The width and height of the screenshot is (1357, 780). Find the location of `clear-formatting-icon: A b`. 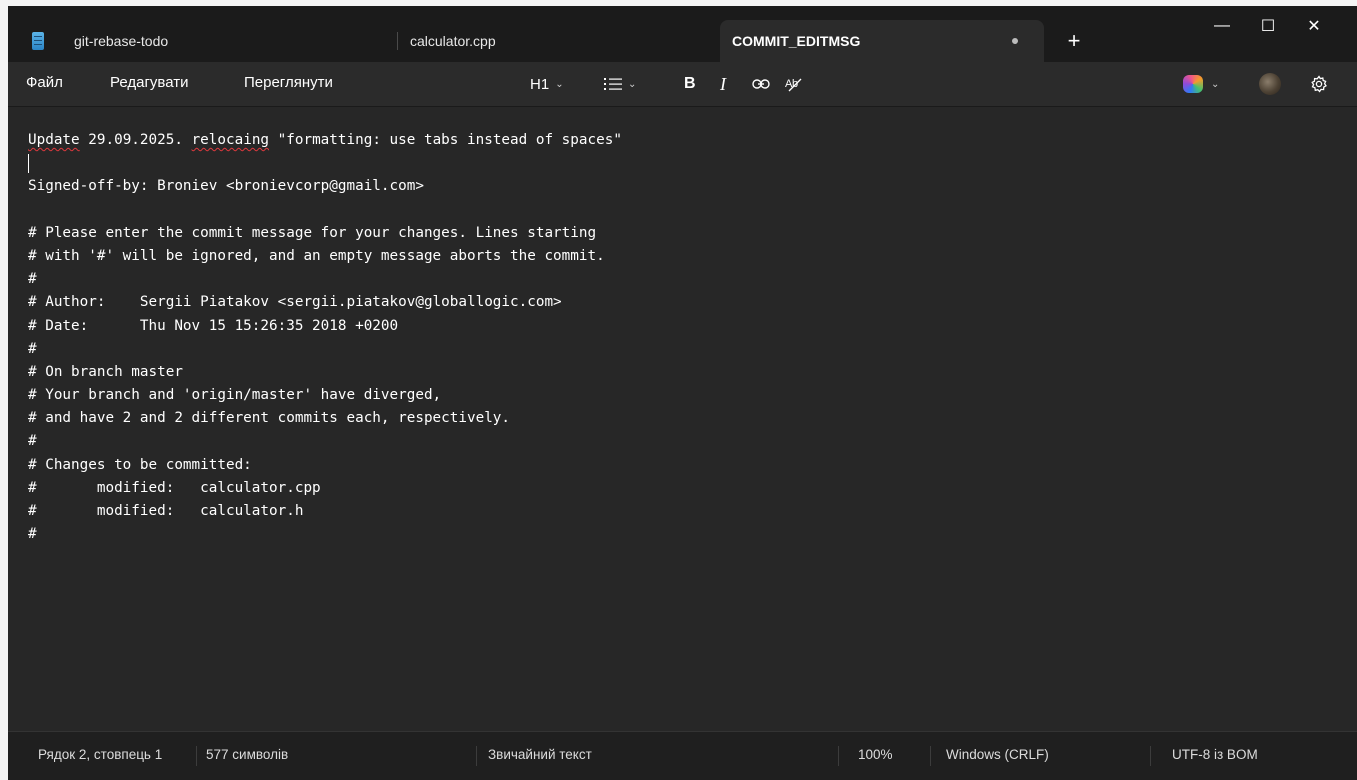

clear-formatting-icon: A b is located at coordinates (793, 85).